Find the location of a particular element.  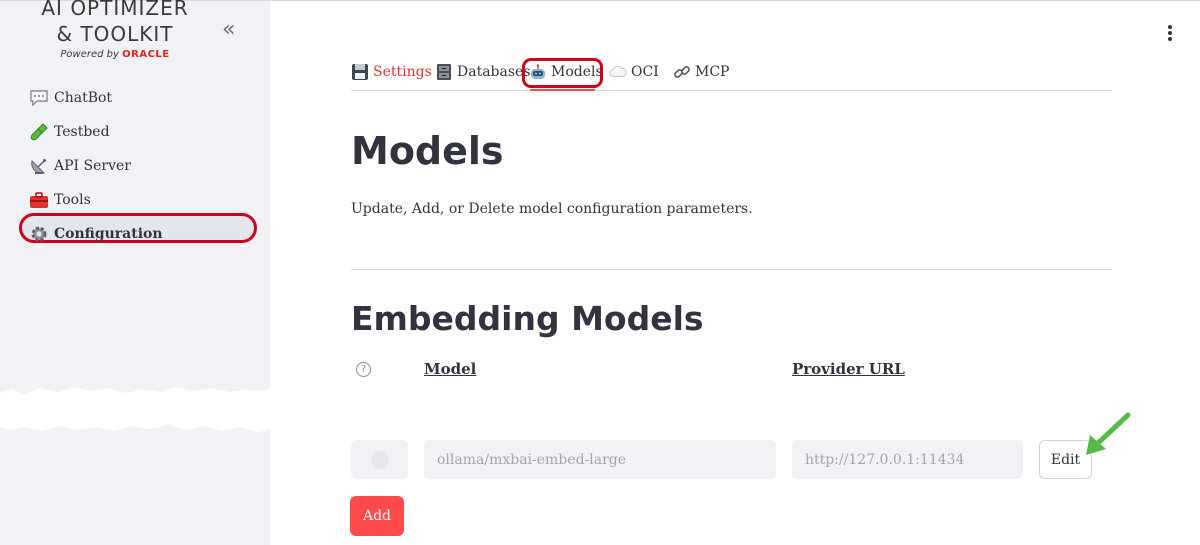

torn-edge-decoration is located at coordinates (136, 409).